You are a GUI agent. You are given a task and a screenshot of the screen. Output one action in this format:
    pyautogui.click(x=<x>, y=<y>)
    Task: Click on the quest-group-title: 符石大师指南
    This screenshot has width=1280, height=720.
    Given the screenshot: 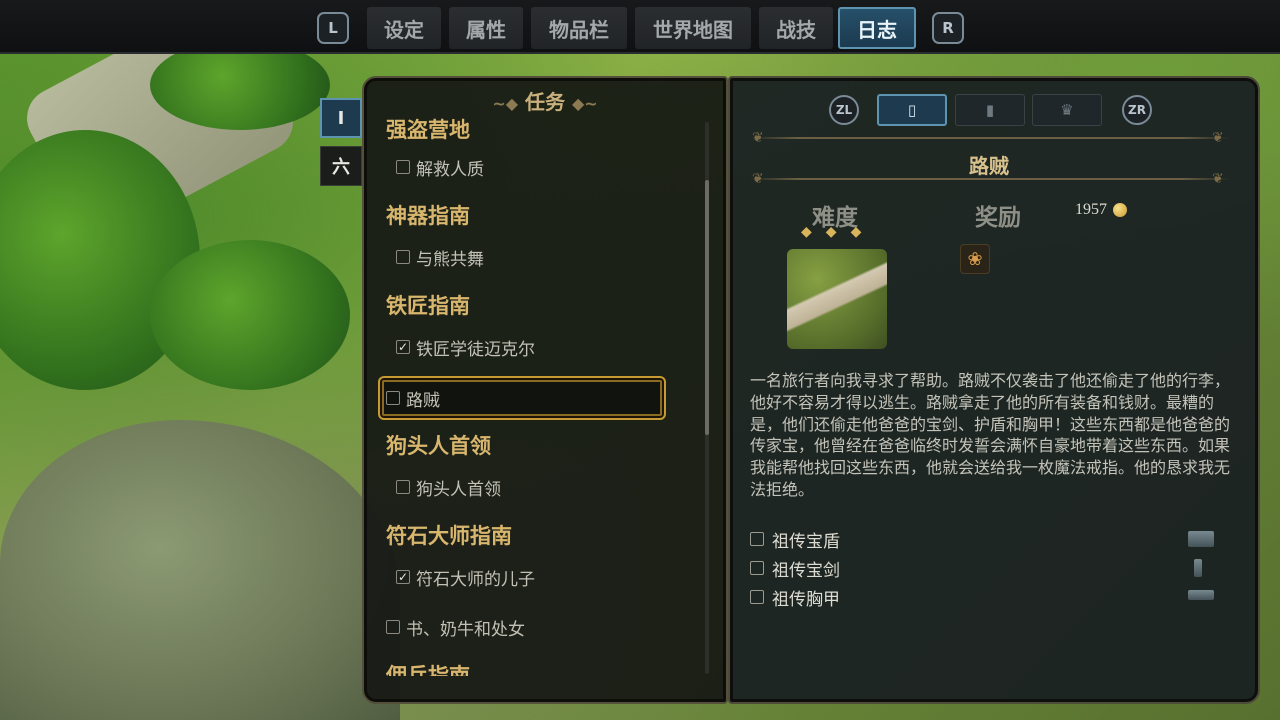 What is the action you would take?
    pyautogui.click(x=449, y=536)
    